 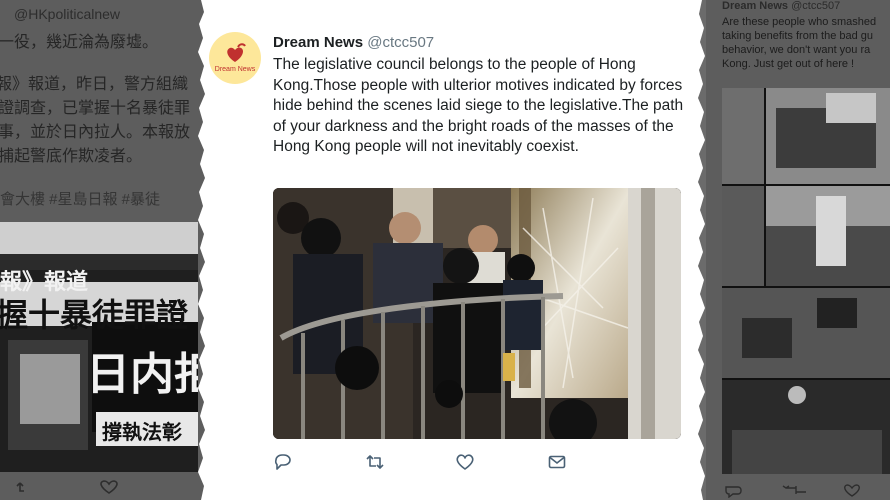 I want to click on left-image-caption: 日内拒, so click(x=142, y=374).